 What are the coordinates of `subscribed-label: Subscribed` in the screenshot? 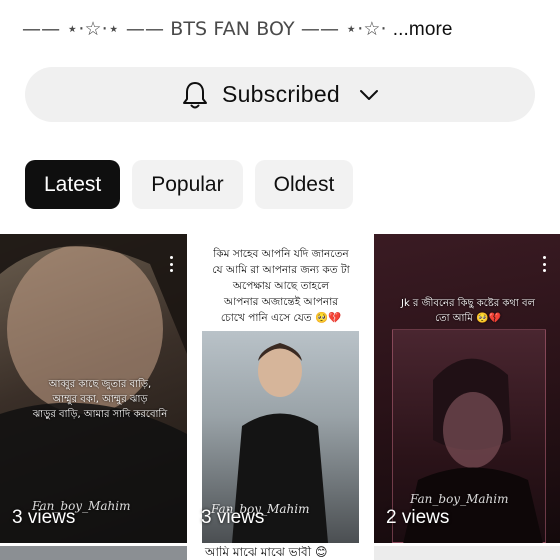 It's located at (281, 94).